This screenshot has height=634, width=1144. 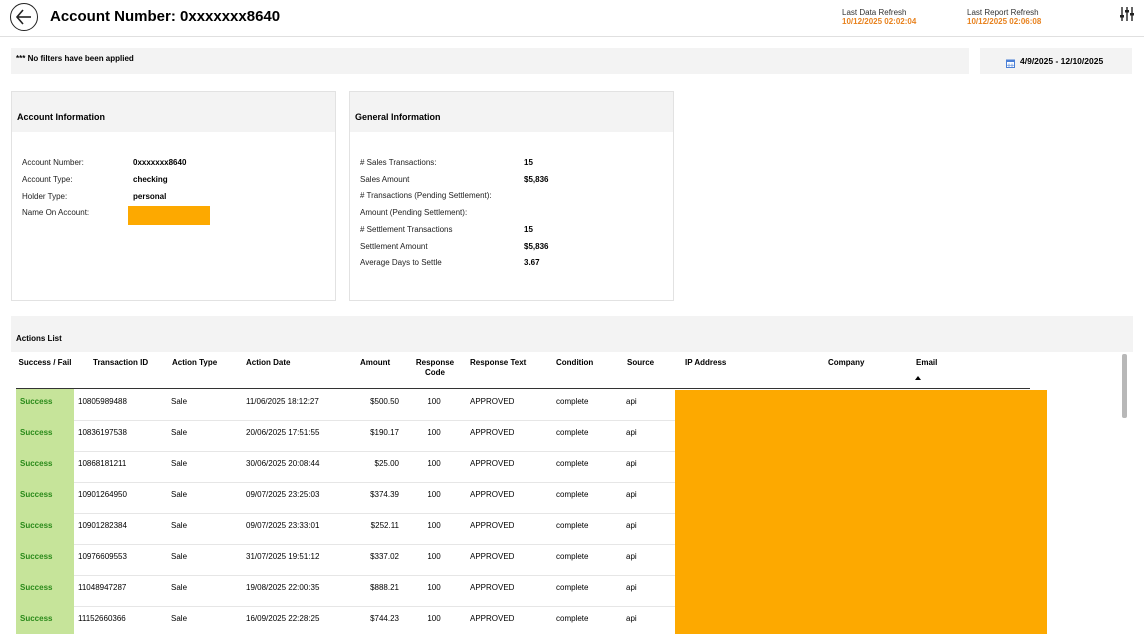 What do you see at coordinates (283, 494) in the screenshot?
I see `action-date-cell: 09/07/2025 23:25:03` at bounding box center [283, 494].